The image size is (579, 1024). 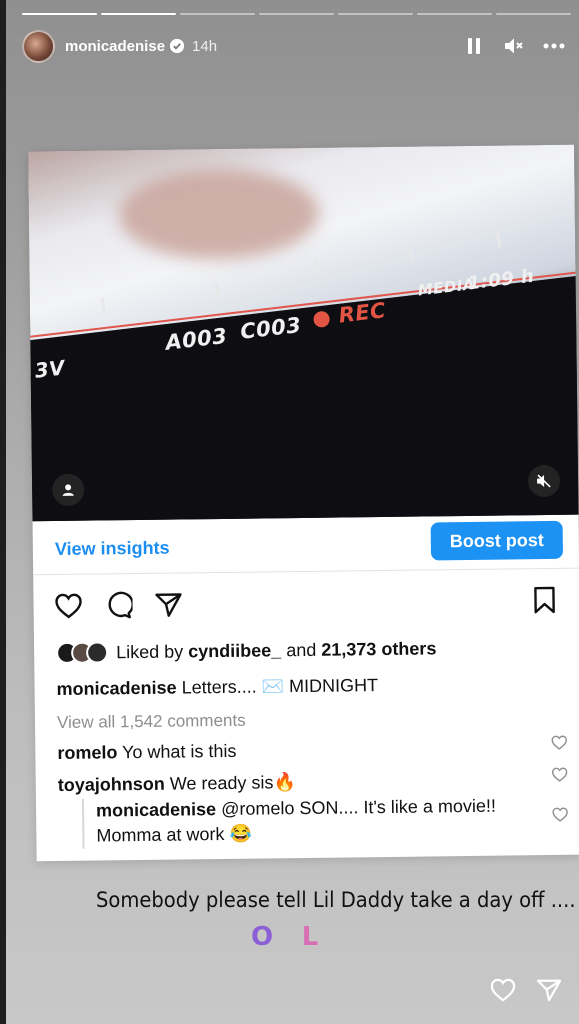 I want to click on avatar, so click(x=38, y=46).